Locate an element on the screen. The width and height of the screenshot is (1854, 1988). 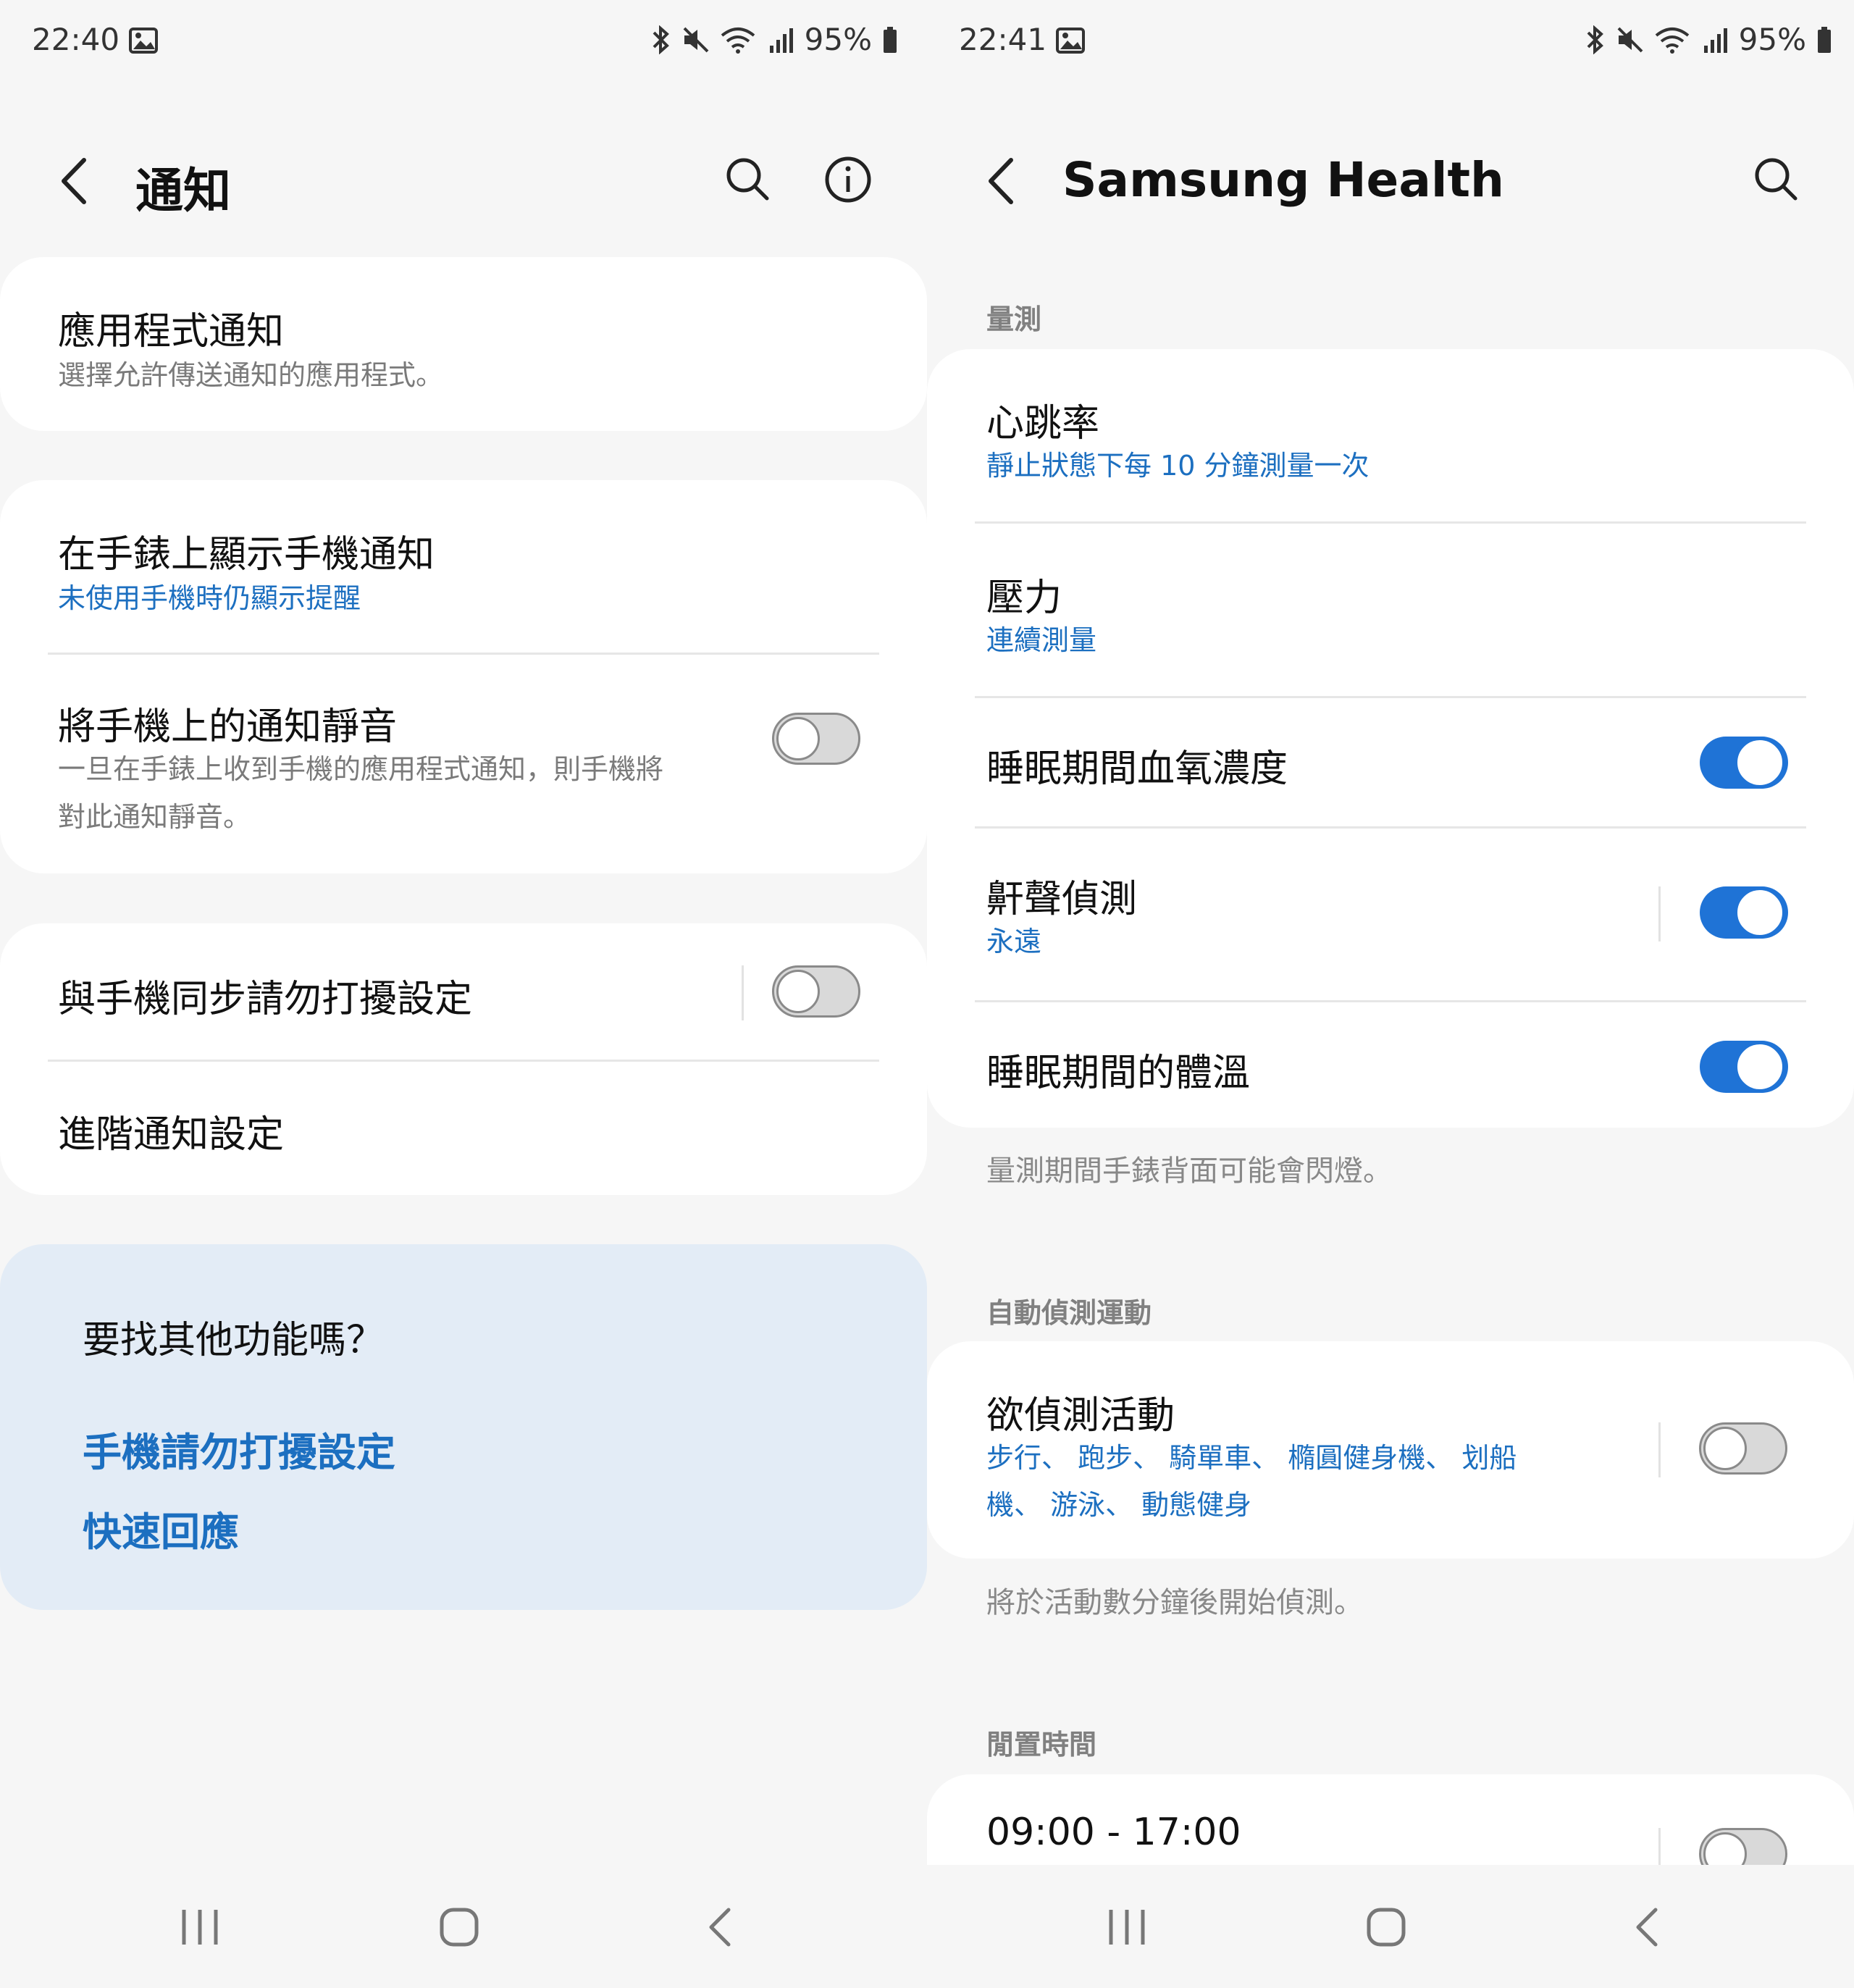
app-notifications-item: 應用程式通知 選擇允許傳送通知的應用程式。 is located at coordinates (463, 344).